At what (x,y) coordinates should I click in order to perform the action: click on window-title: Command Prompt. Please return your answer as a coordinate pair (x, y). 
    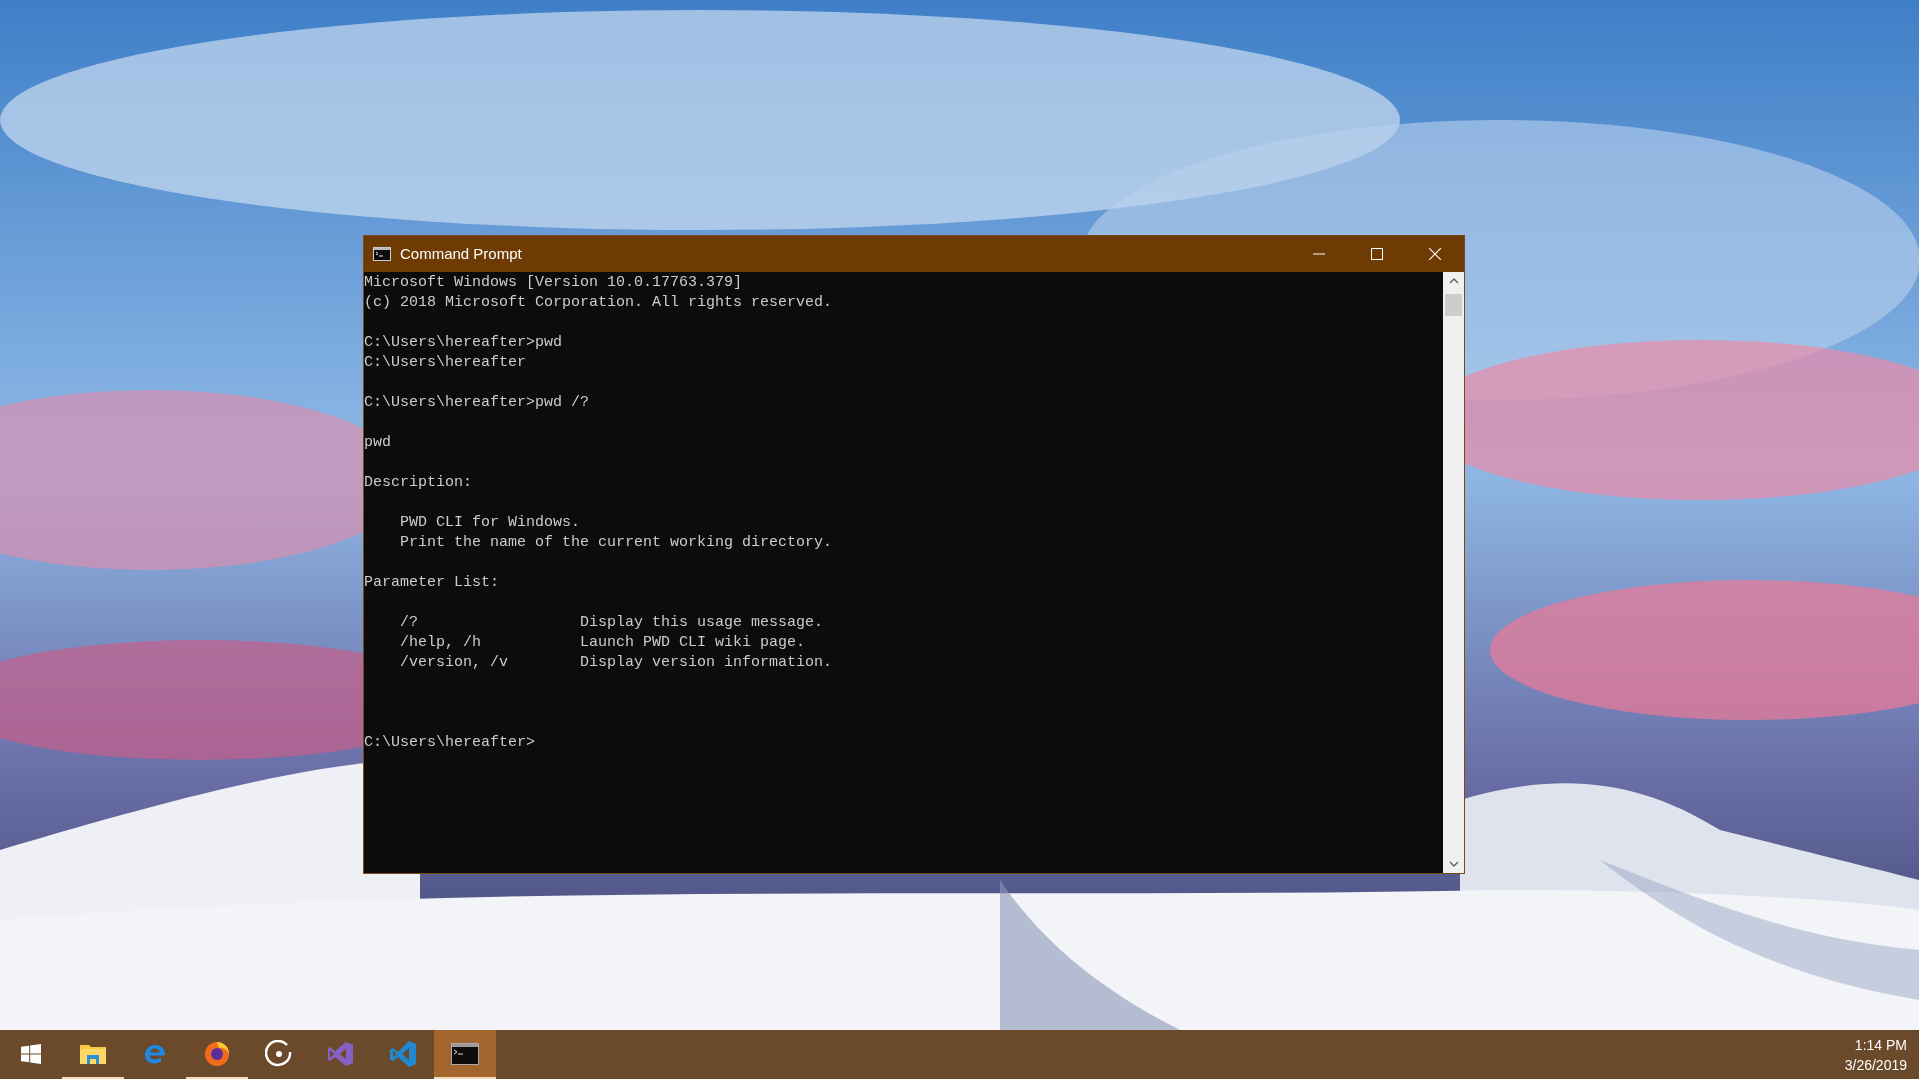
    Looking at the image, I should click on (461, 253).